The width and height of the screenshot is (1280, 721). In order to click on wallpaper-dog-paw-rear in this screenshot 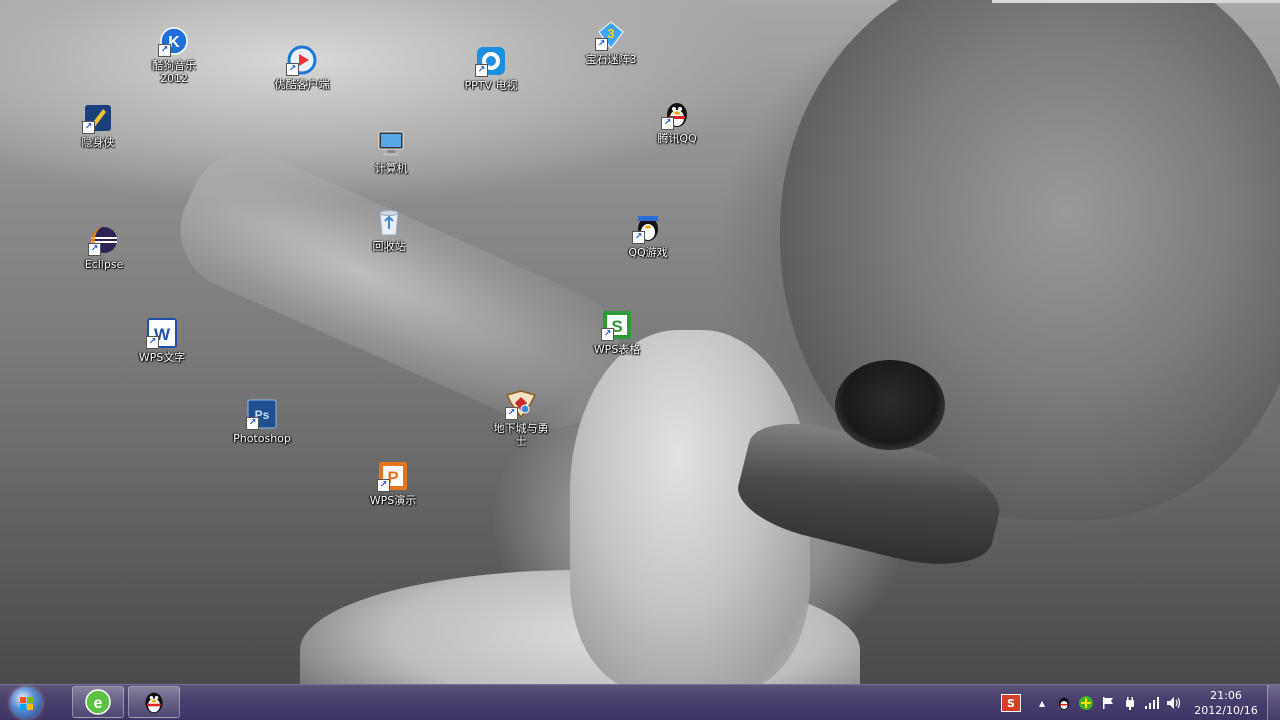, I will do `click(580, 627)`.